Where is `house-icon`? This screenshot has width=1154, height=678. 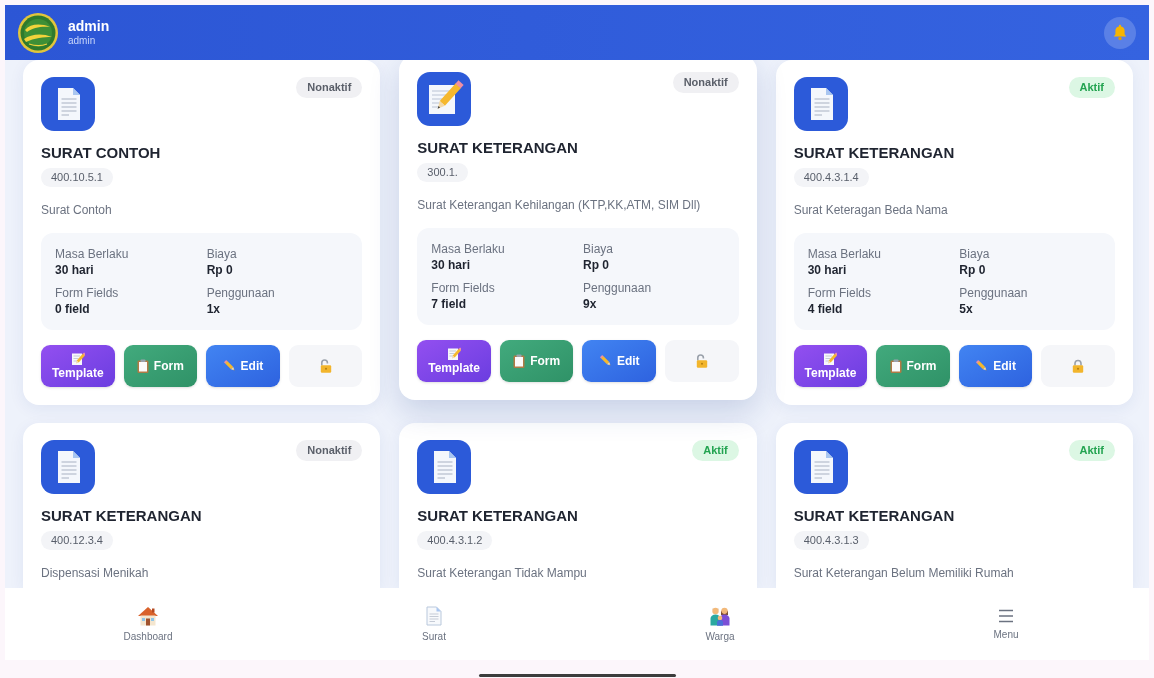
house-icon is located at coordinates (148, 615).